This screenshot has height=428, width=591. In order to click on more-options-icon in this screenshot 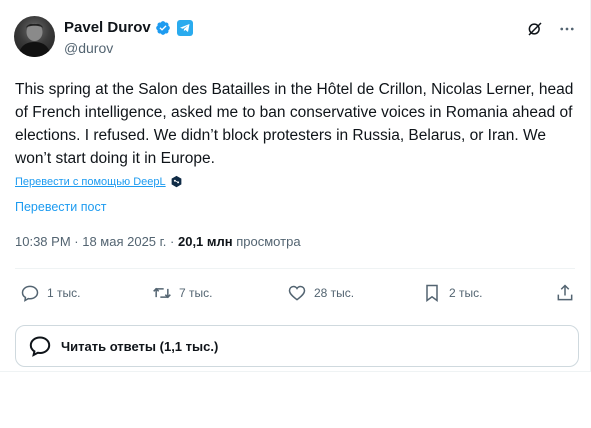, I will do `click(567, 29)`.